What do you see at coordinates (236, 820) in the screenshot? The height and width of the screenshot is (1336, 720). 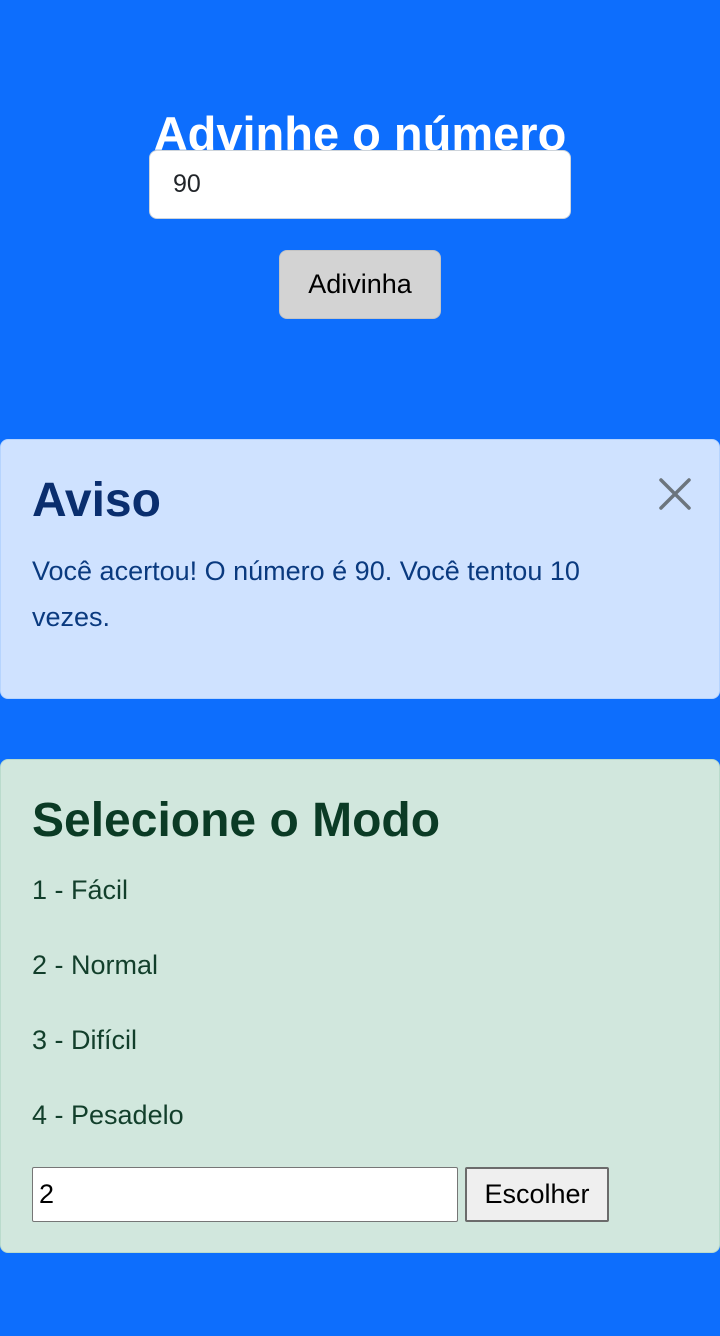 I see `mode-title: Selecione o Modo` at bounding box center [236, 820].